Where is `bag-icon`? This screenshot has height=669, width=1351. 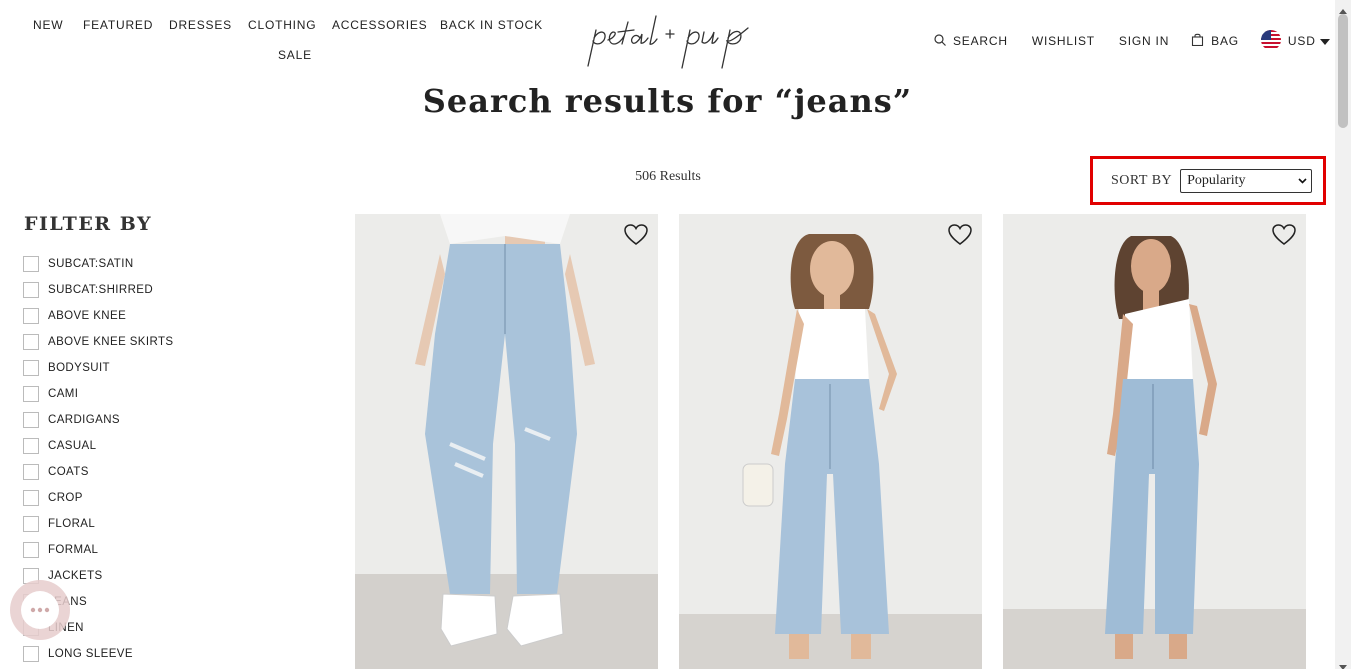 bag-icon is located at coordinates (1197, 41).